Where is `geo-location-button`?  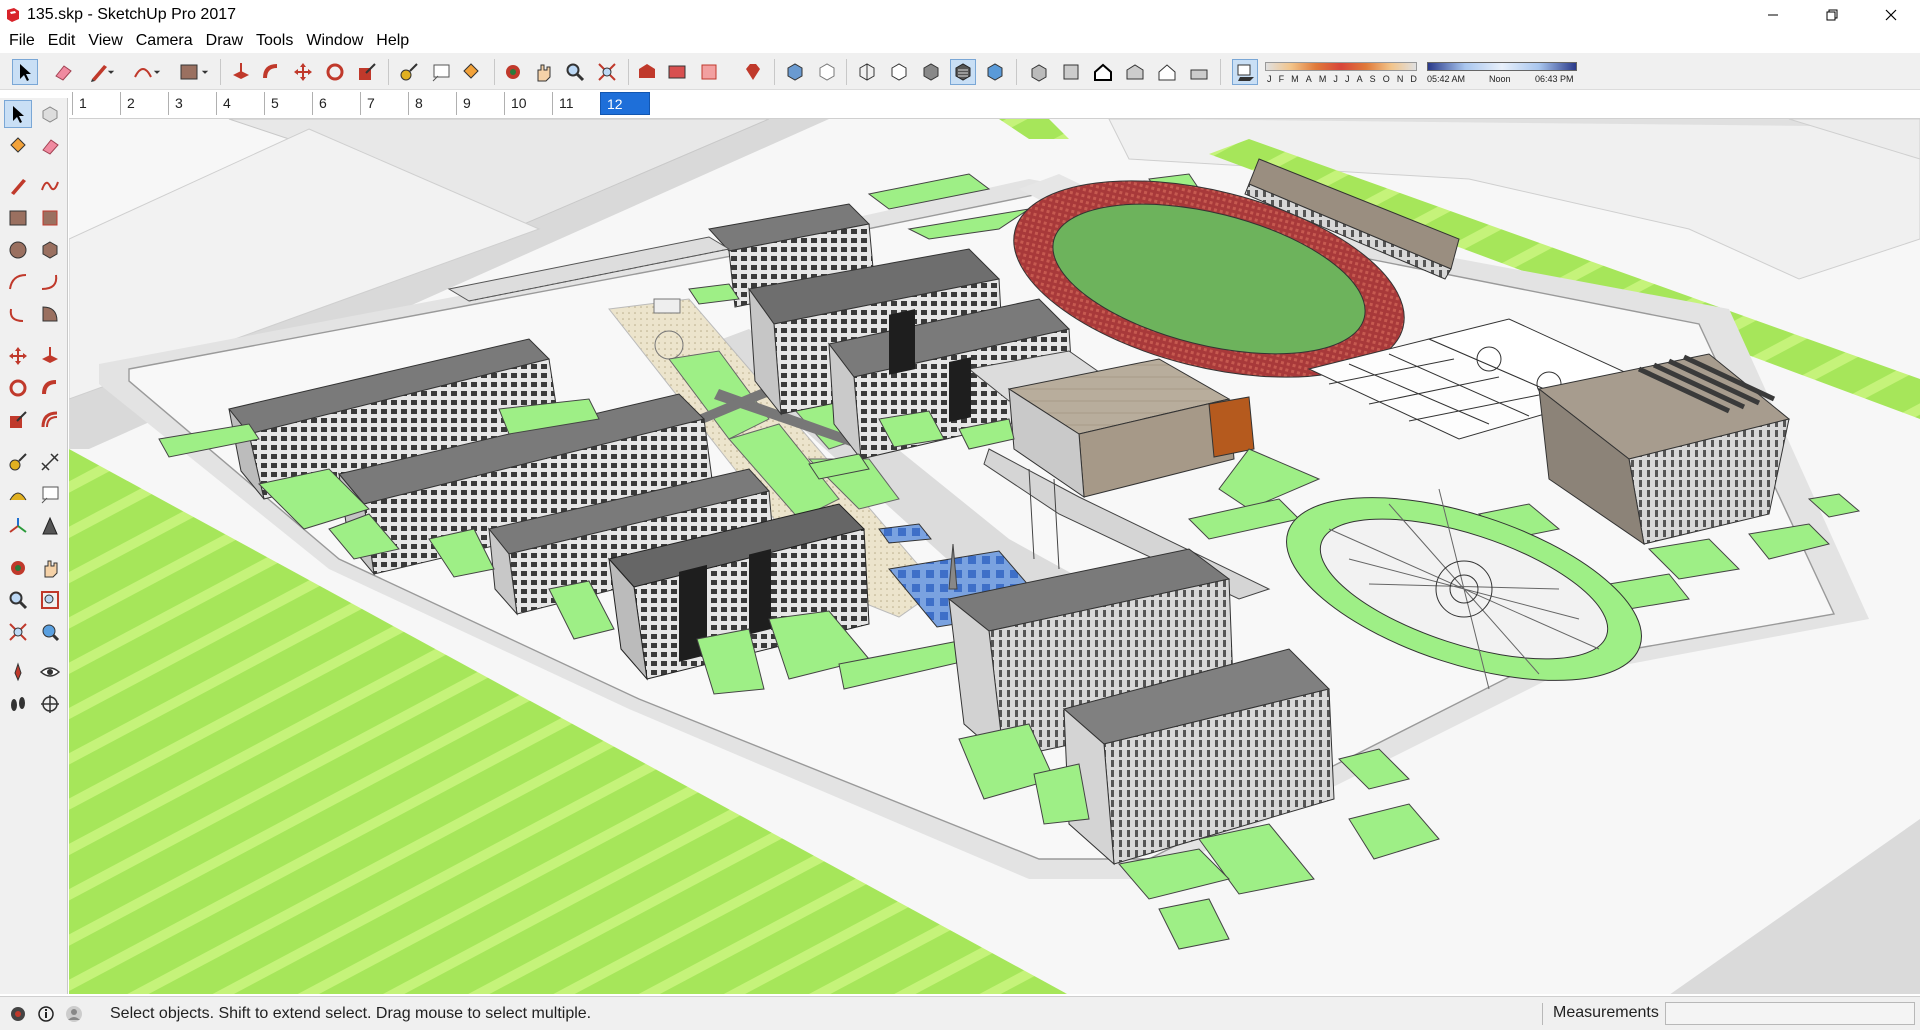
geo-location-button is located at coordinates (18, 1014).